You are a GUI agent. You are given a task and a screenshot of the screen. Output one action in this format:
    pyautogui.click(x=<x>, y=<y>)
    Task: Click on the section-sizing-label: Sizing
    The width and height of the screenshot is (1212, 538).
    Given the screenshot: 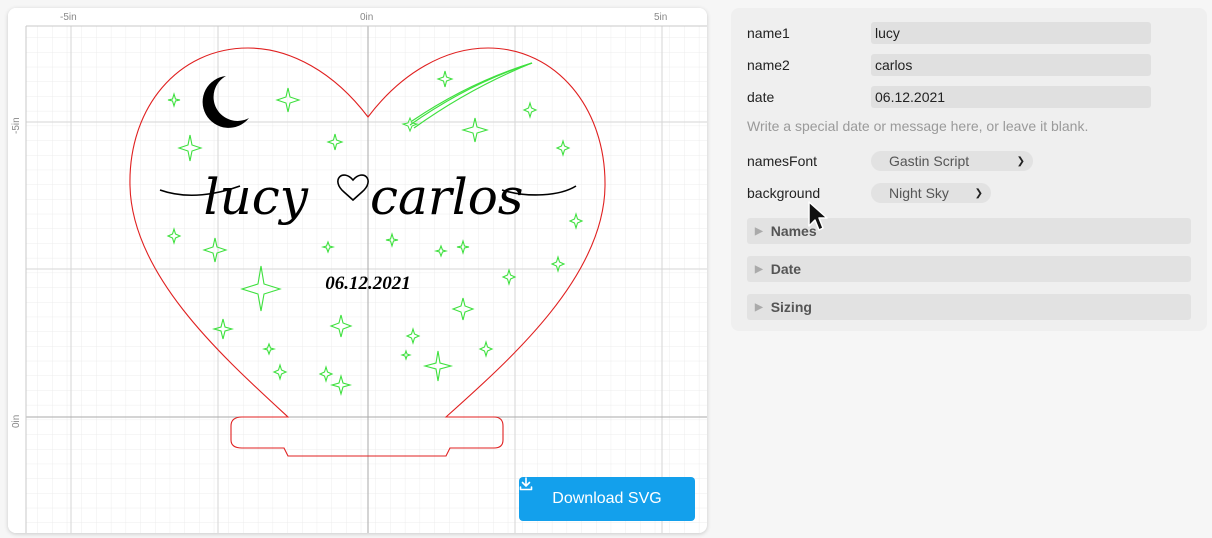 What is the action you would take?
    pyautogui.click(x=791, y=307)
    